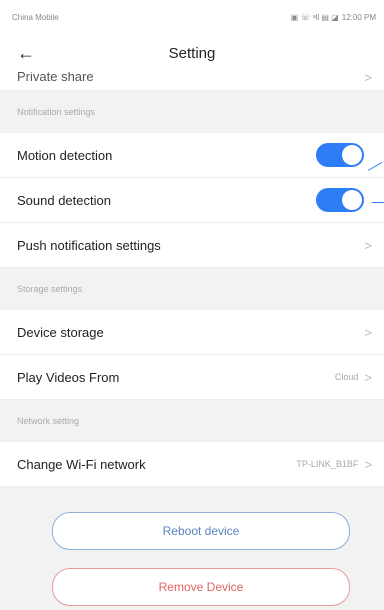 This screenshot has height=610, width=384. What do you see at coordinates (378, 202) in the screenshot?
I see `annotation-pointer-line` at bounding box center [378, 202].